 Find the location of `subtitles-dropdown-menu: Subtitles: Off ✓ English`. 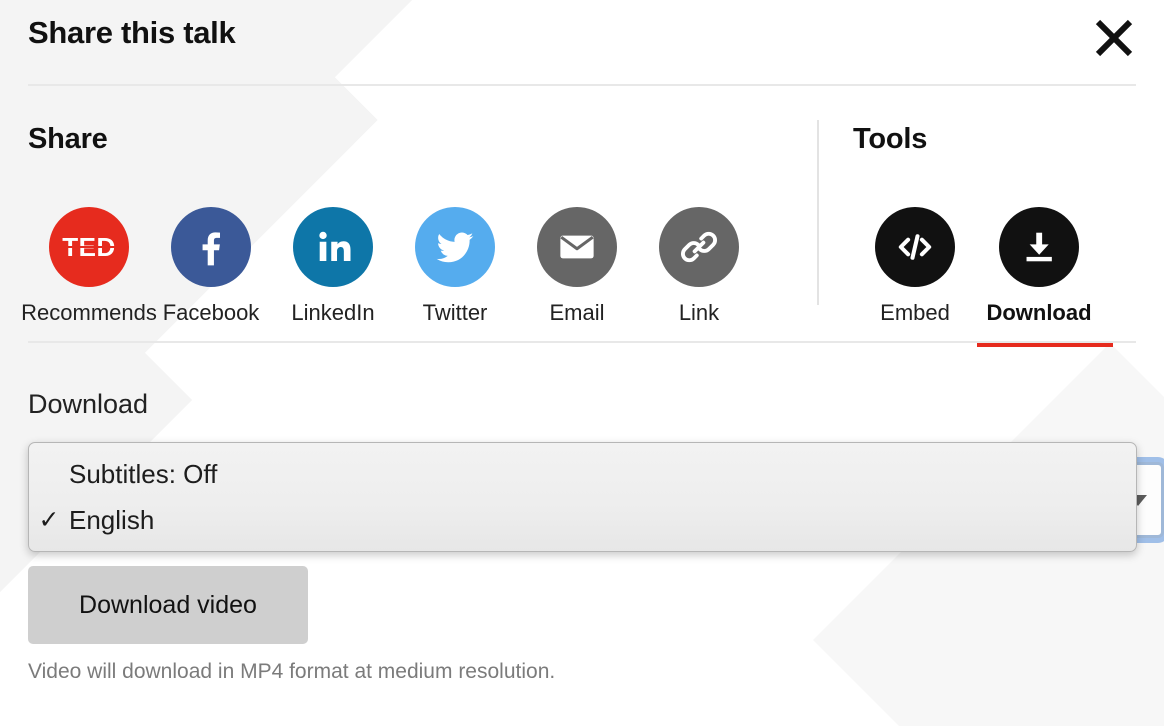

subtitles-dropdown-menu: Subtitles: Off ✓ English is located at coordinates (582, 497).